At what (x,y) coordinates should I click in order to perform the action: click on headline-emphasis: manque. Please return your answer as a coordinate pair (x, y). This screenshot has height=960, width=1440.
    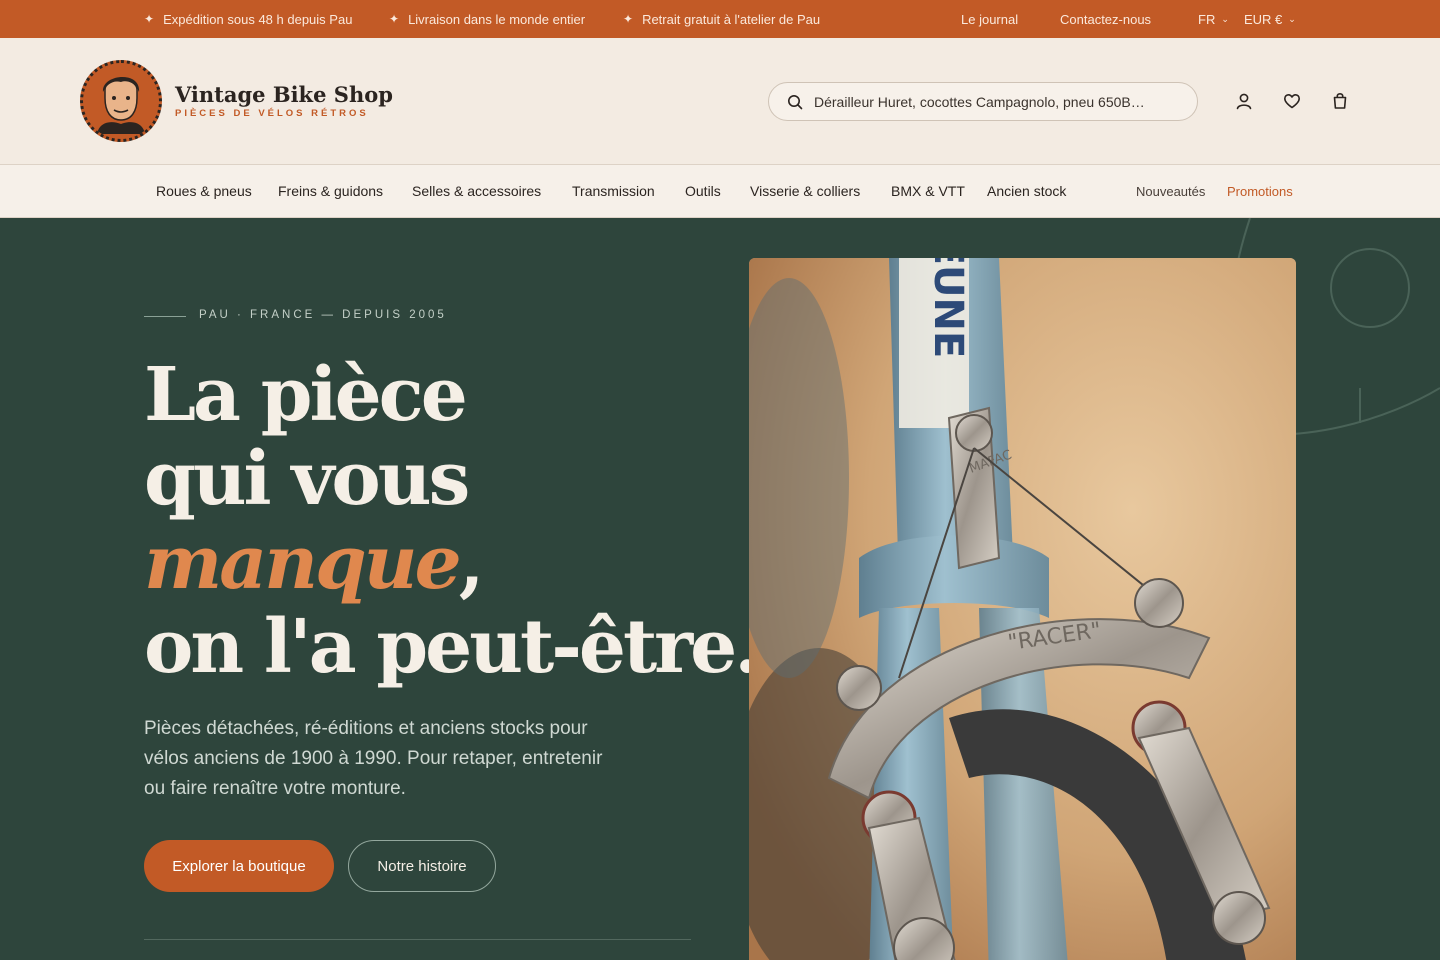
    Looking at the image, I should click on (303, 563).